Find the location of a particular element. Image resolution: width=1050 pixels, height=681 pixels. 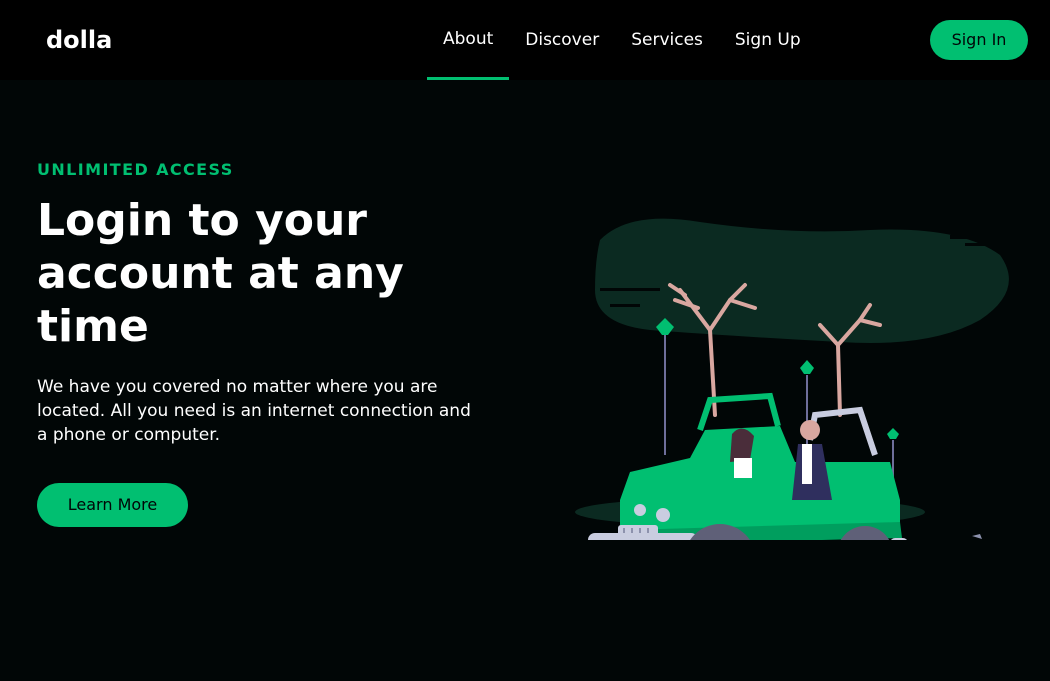

nav-item-signup: Sign Up is located at coordinates (768, 40).